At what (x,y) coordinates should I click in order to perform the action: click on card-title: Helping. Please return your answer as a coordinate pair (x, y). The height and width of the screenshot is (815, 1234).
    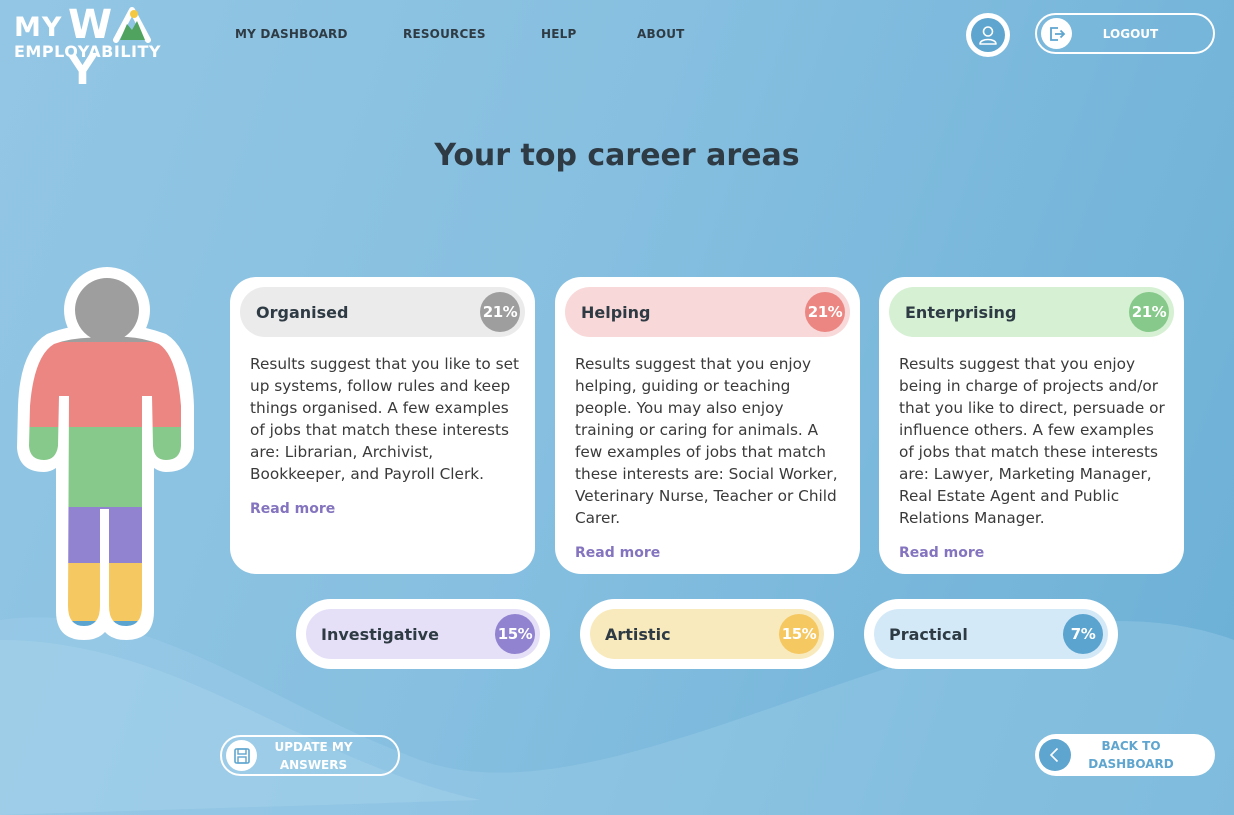
    Looking at the image, I should click on (616, 312).